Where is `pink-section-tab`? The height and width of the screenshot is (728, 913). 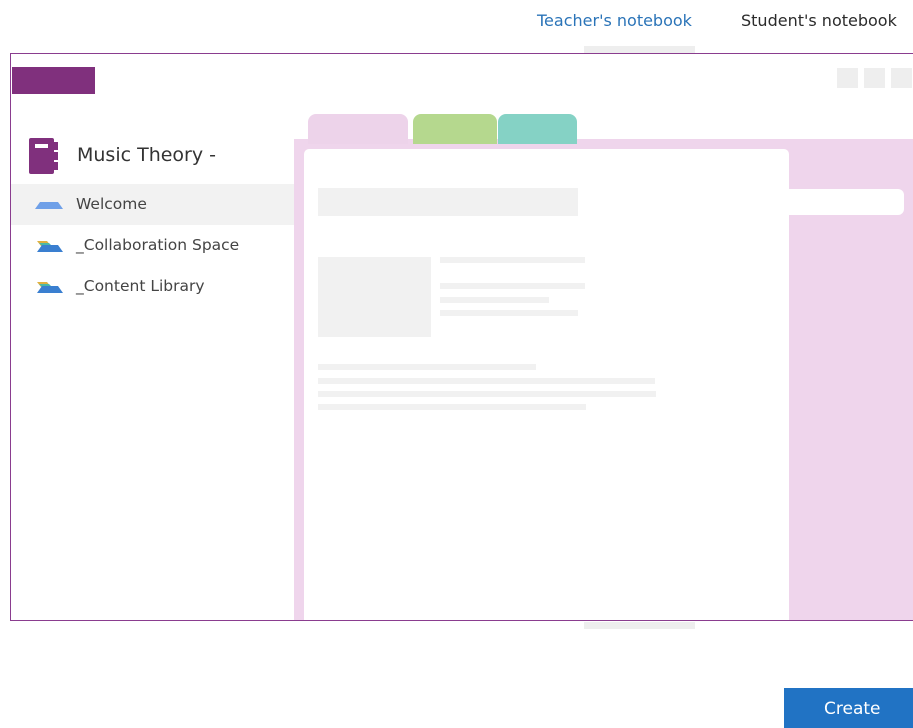 pink-section-tab is located at coordinates (358, 129).